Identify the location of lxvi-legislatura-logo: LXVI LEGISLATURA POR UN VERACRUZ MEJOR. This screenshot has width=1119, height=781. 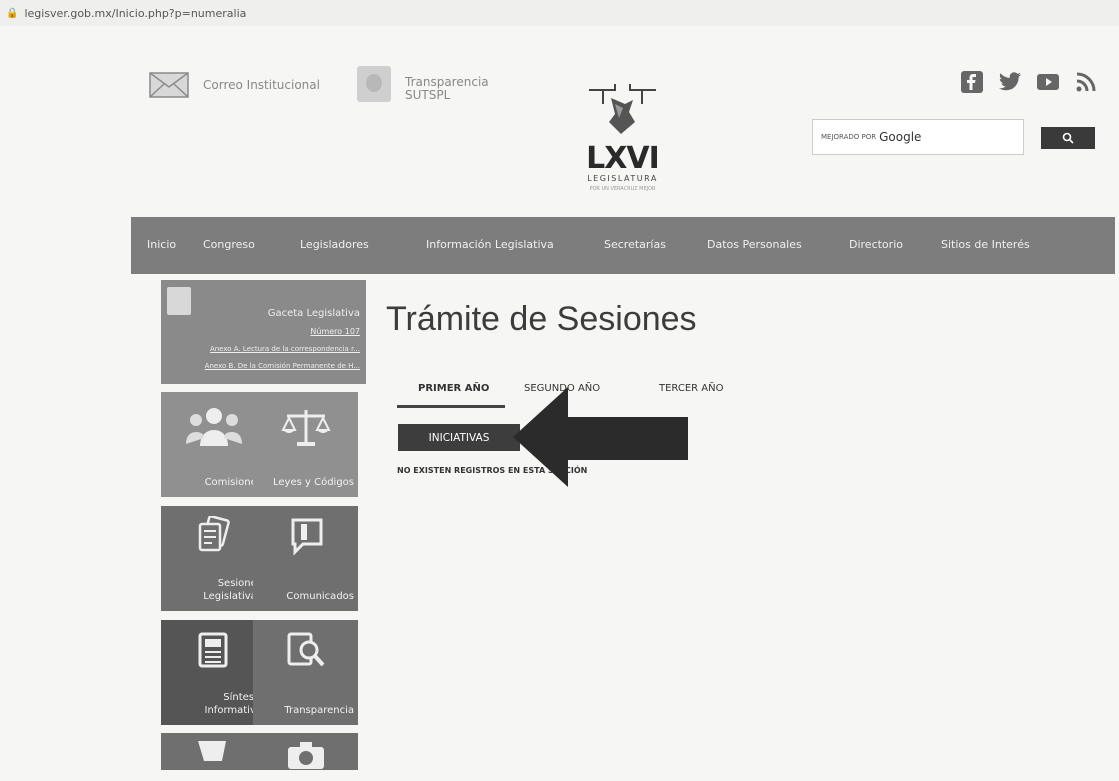
(622, 143).